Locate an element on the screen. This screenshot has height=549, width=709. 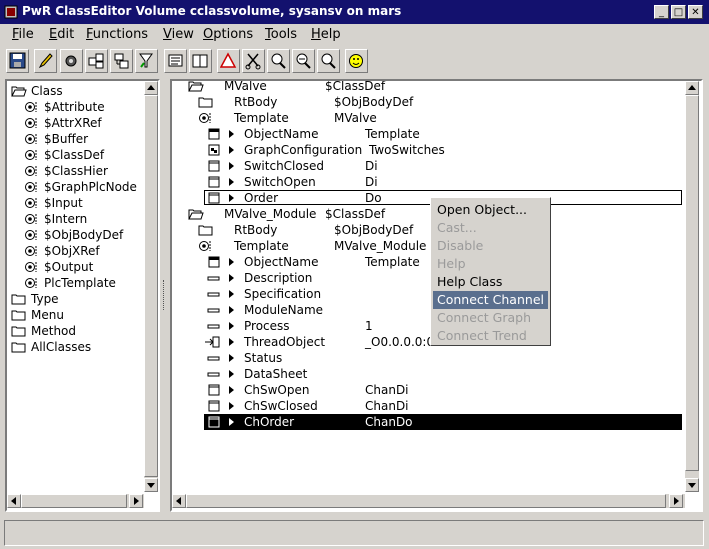
object-tree-row: Template MValve is located at coordinates (427, 118).